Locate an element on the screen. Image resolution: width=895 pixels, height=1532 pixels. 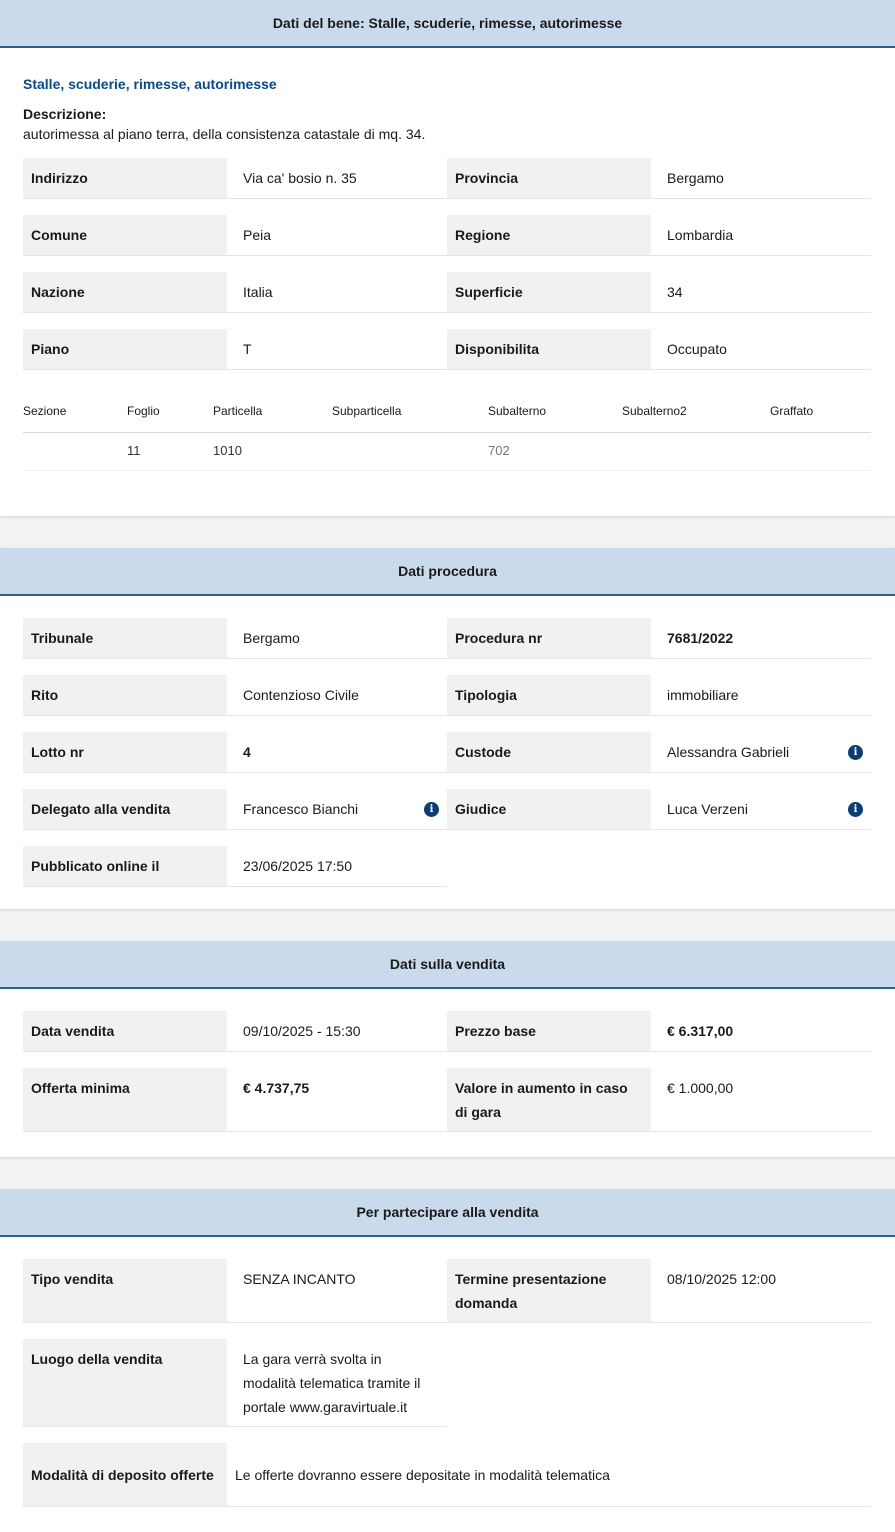
nazione-value: Italia is located at coordinates (337, 292).